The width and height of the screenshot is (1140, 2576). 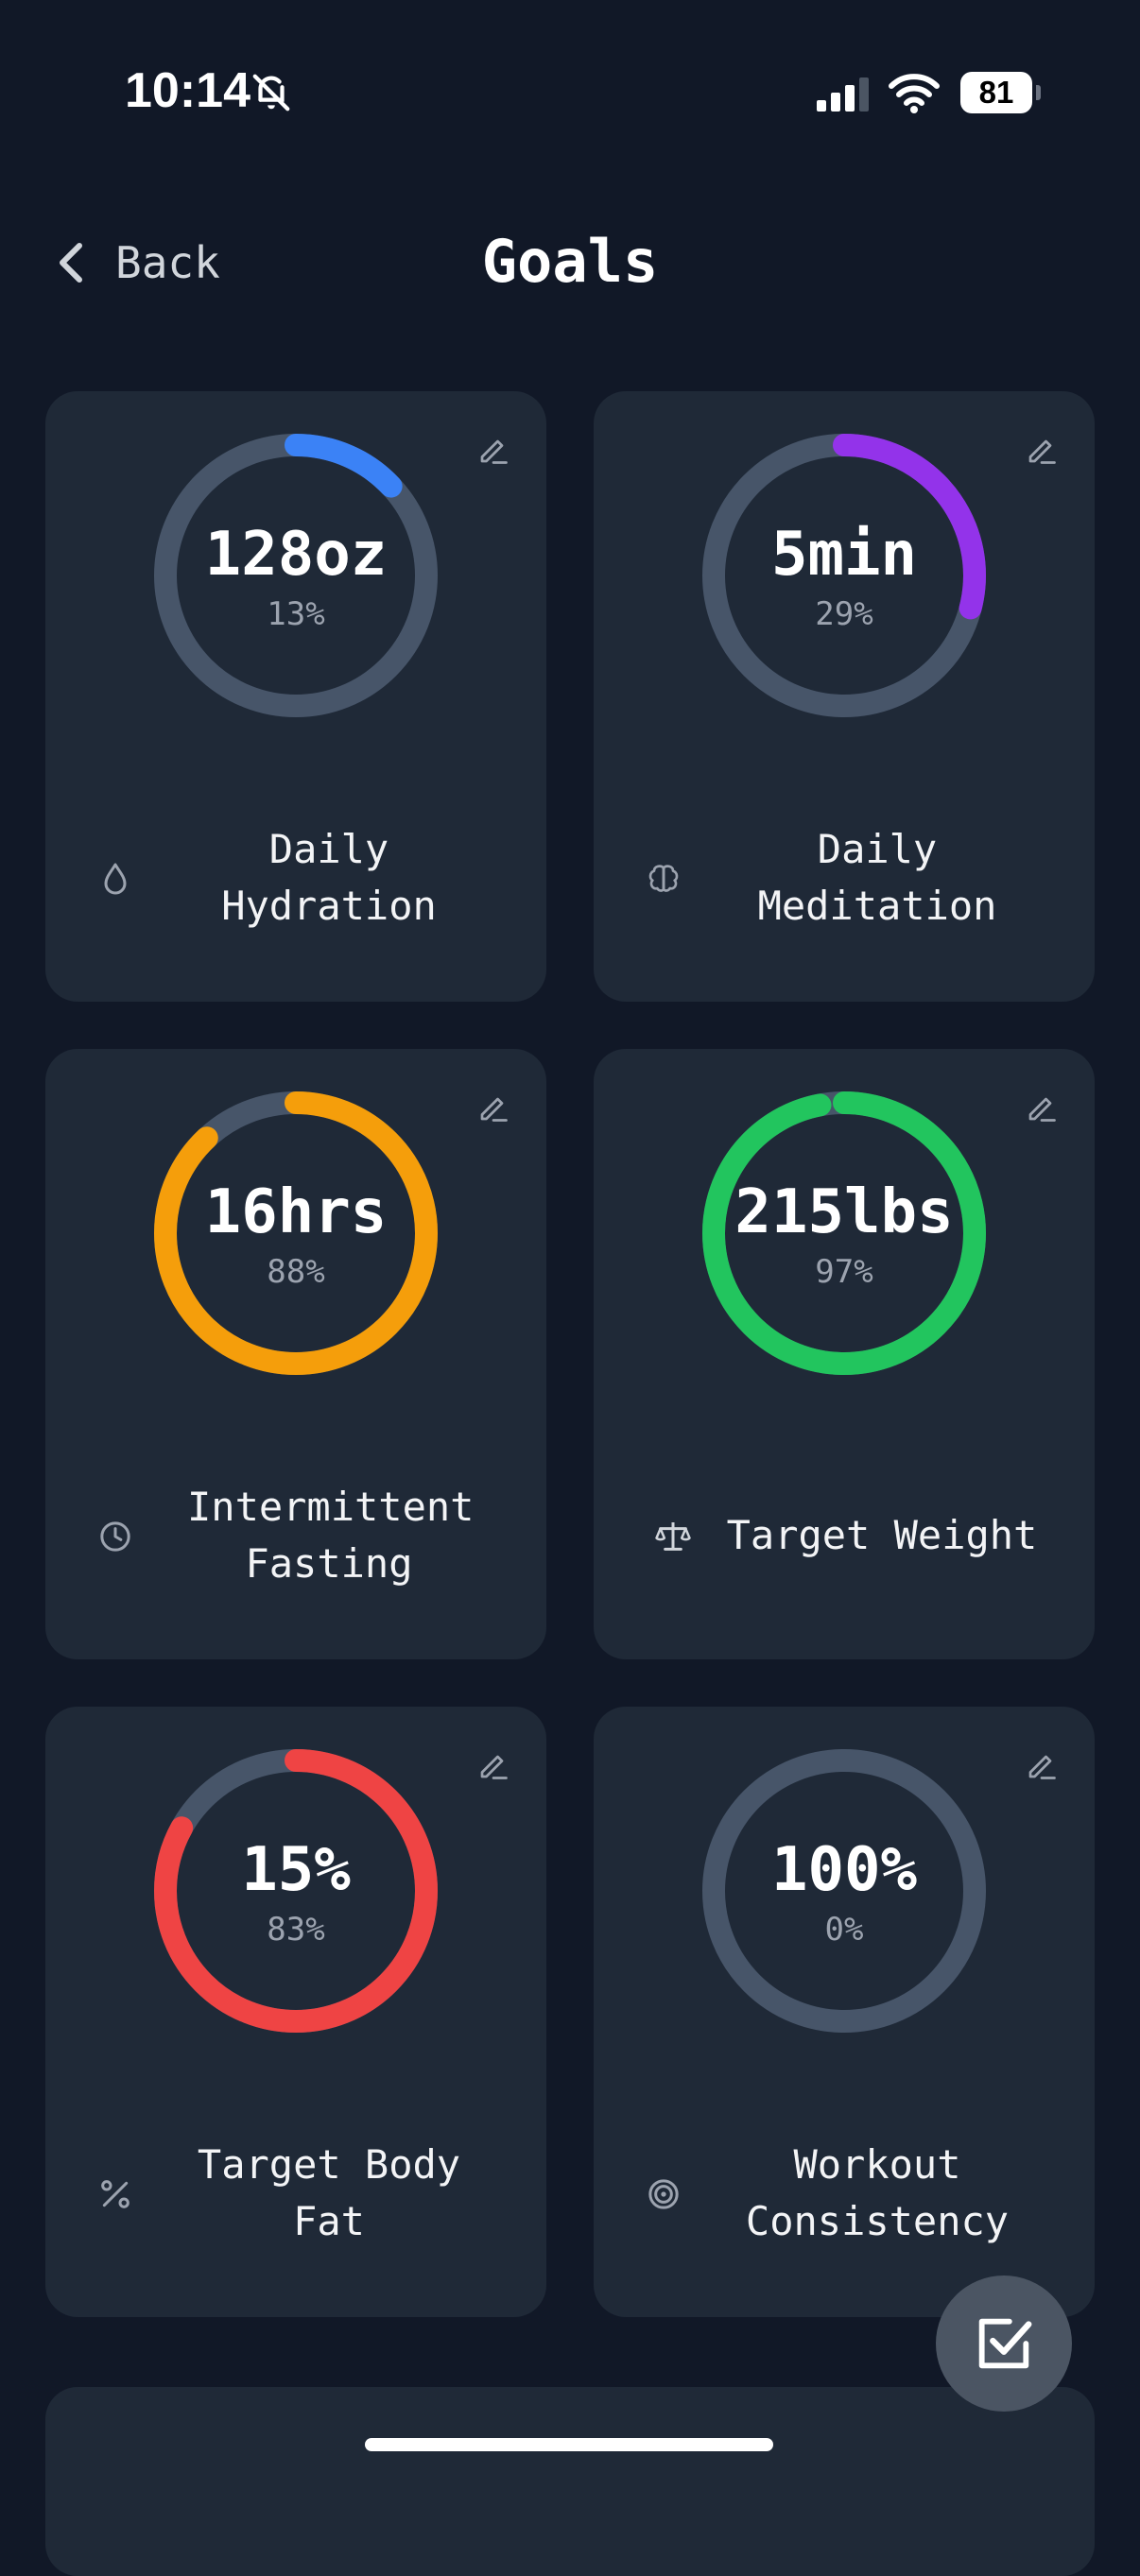 I want to click on status-bar: 10:14 81, so click(x=570, y=90).